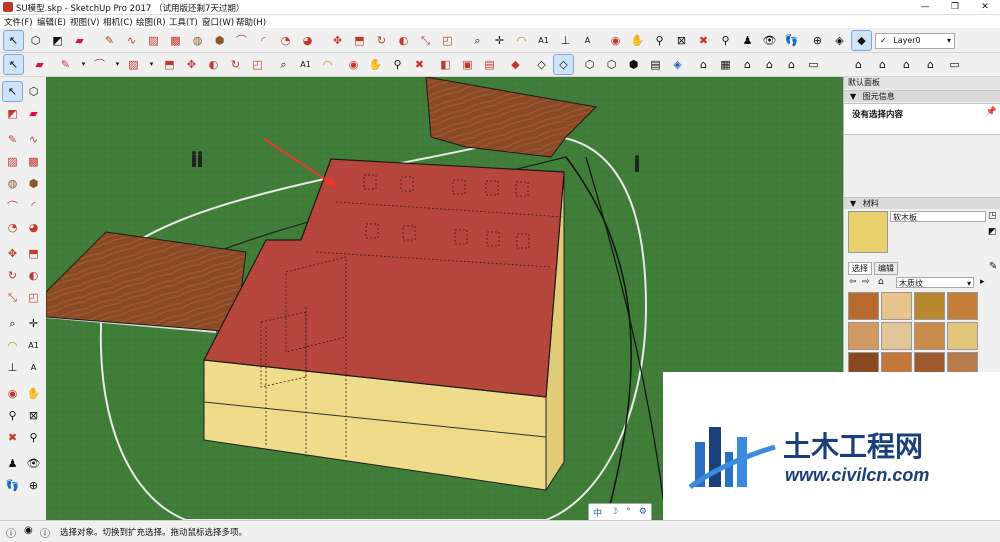 The width and height of the screenshot is (1000, 542). What do you see at coordinates (33, 323) in the screenshot?
I see `dimension-icon: ✛` at bounding box center [33, 323].